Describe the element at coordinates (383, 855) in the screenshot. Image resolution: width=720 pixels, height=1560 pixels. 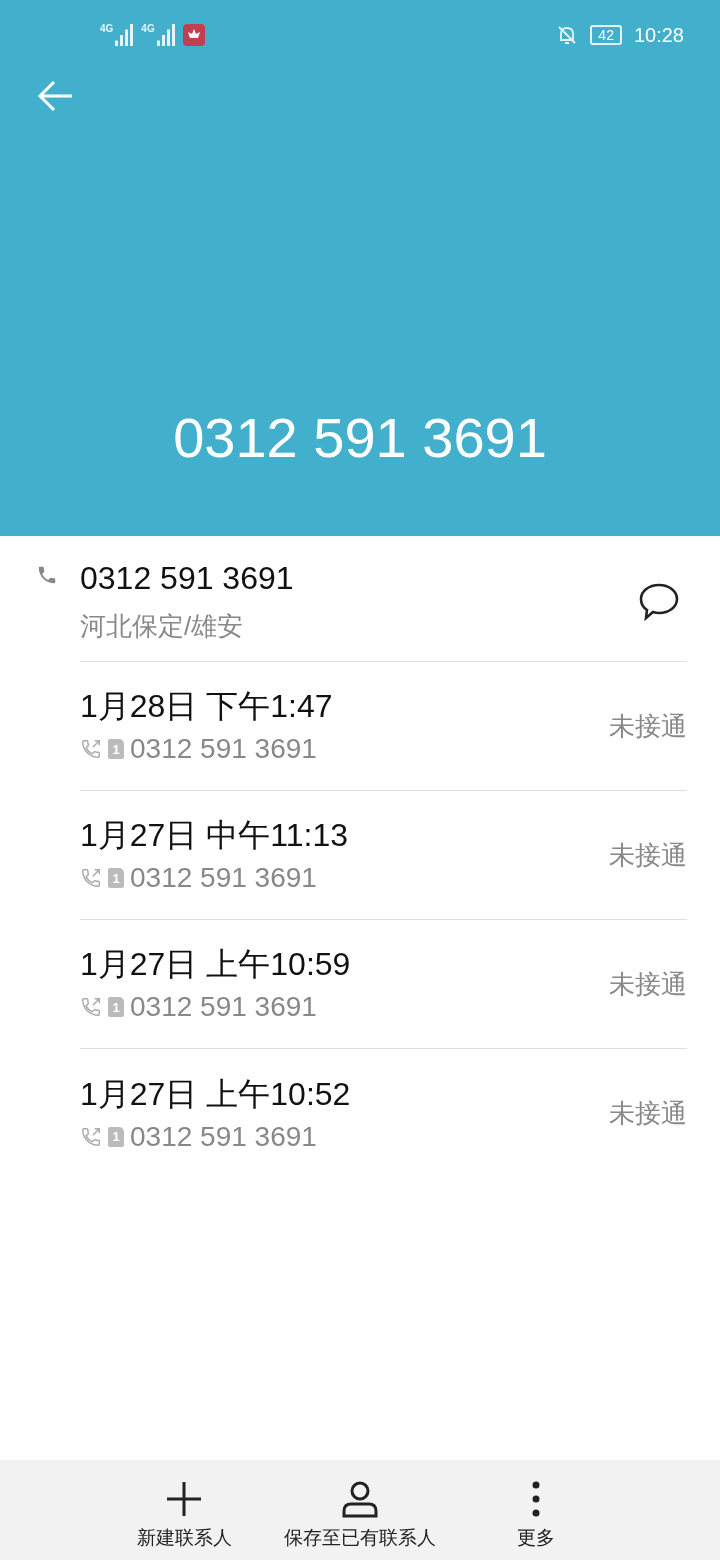
I see `call-log-item: 1月27日 中午11:13 1 0312 591 3691 未接通` at that location.